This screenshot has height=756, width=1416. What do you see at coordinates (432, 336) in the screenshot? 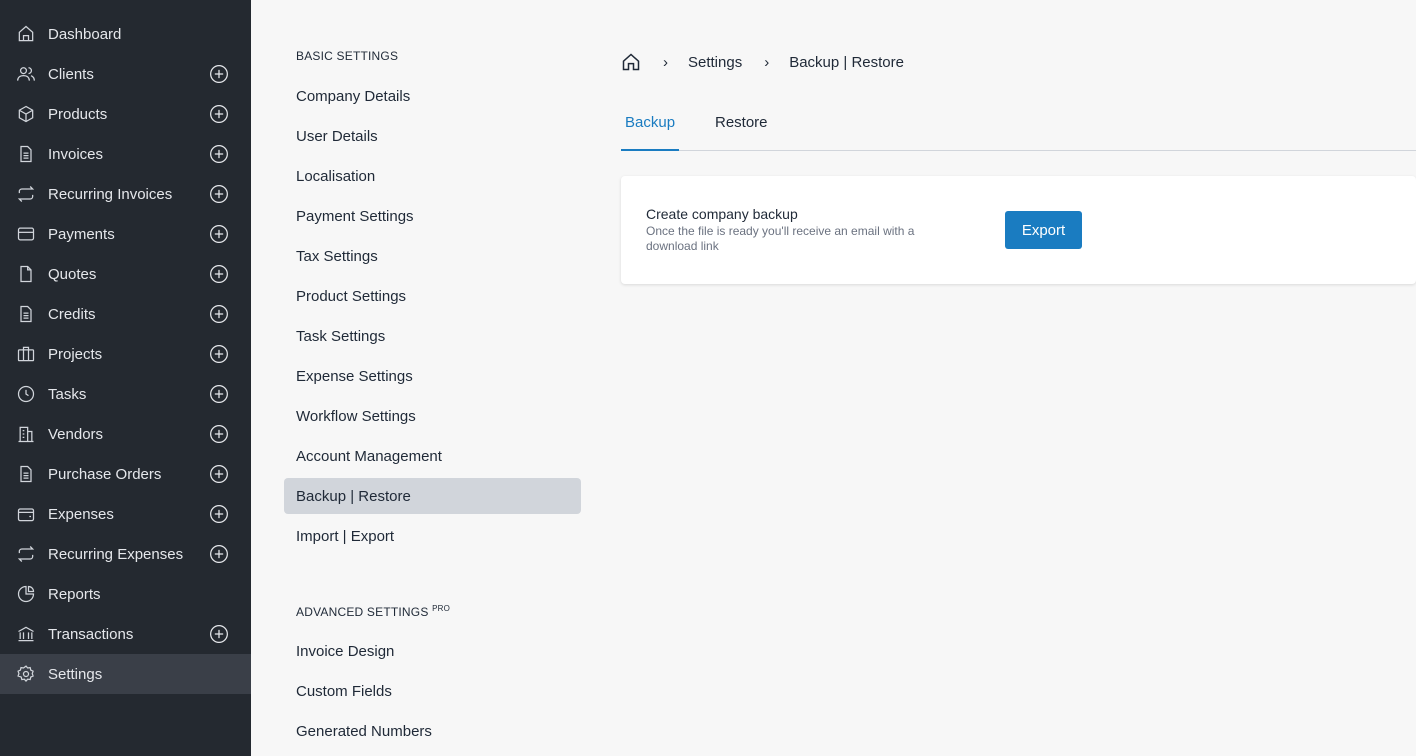
I see `settings-nav-item: Task Settings` at bounding box center [432, 336].